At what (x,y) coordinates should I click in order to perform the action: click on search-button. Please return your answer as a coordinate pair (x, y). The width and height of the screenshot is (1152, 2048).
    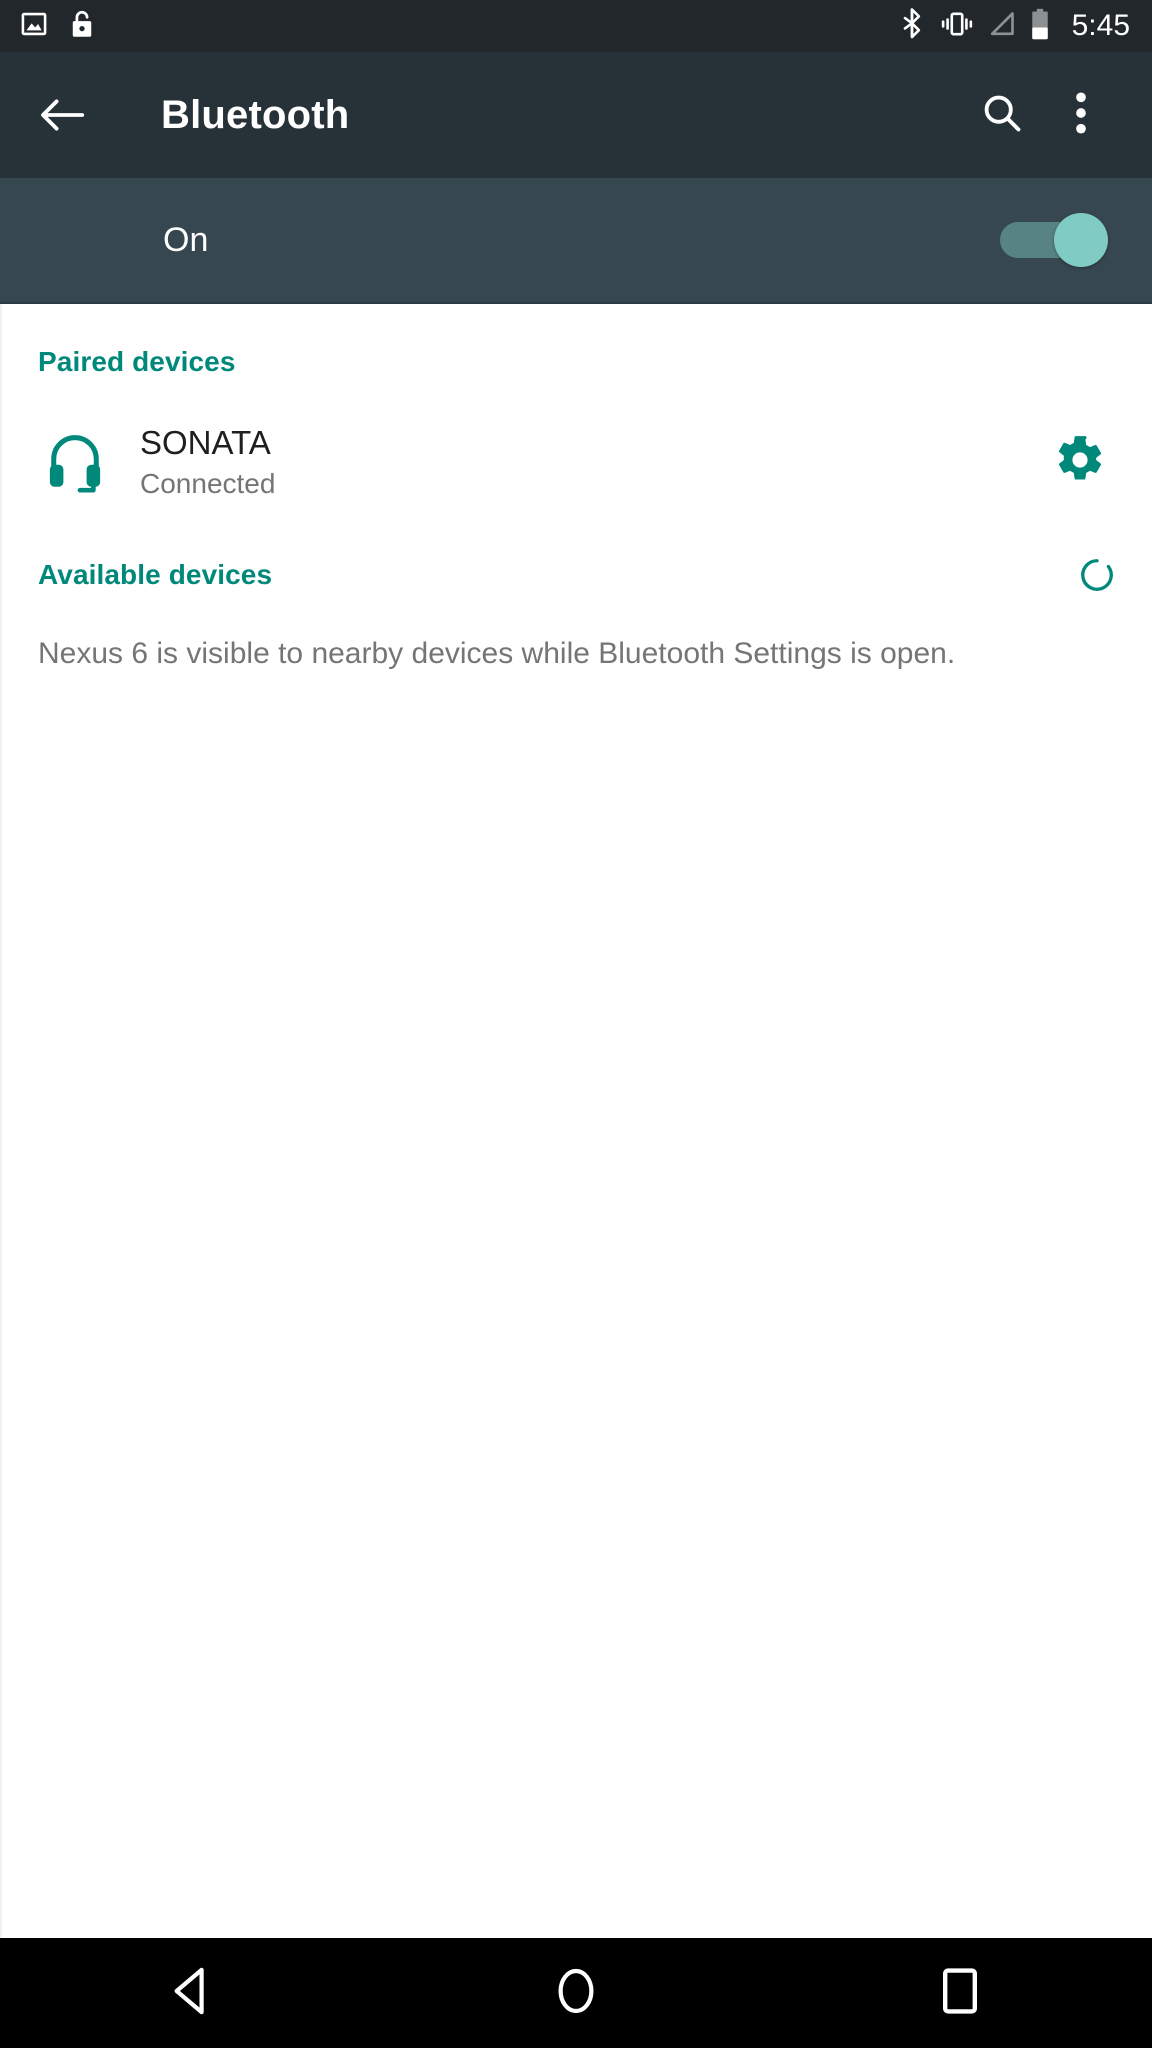
    Looking at the image, I should click on (1002, 115).